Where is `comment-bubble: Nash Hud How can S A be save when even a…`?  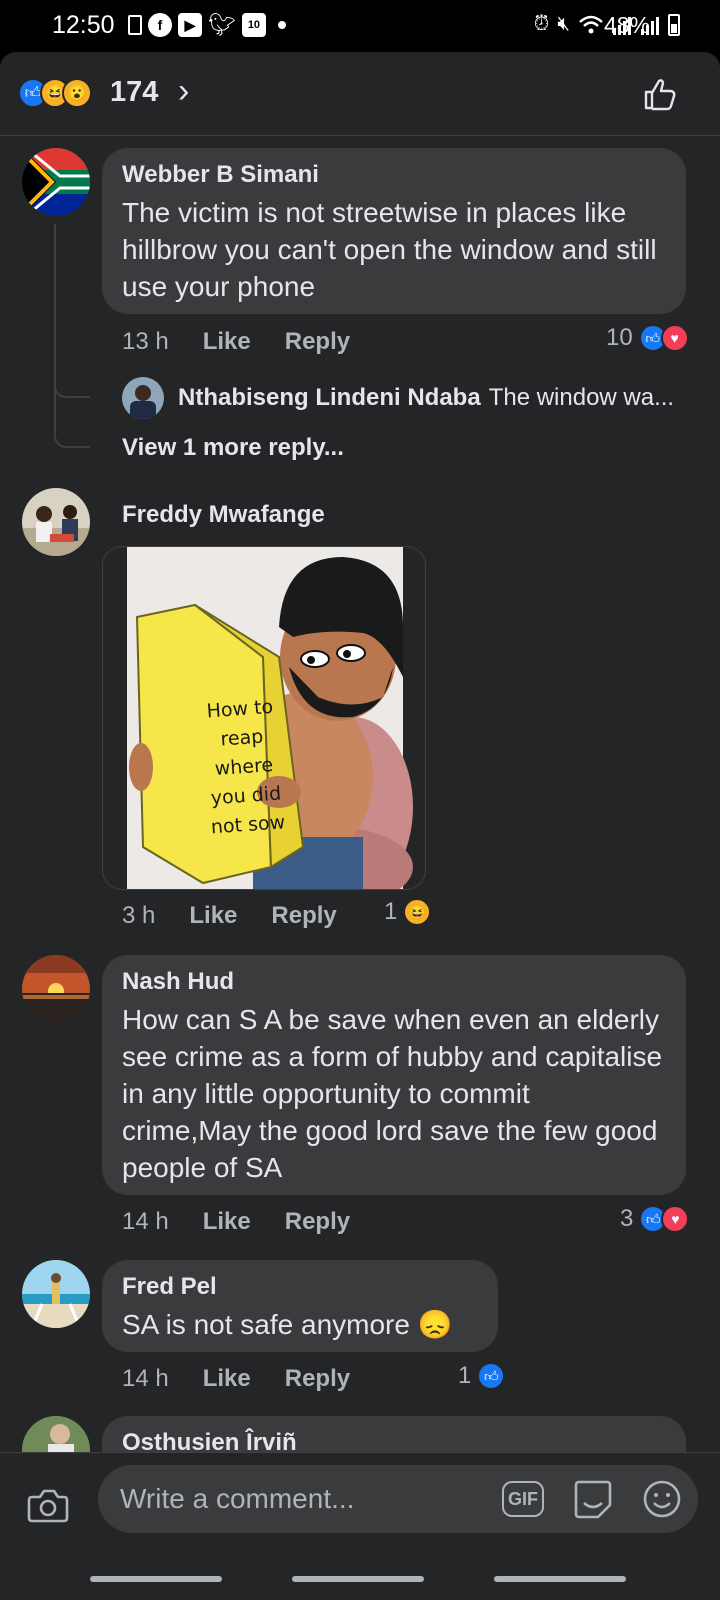 comment-bubble: Nash Hud How can S A be save when even a… is located at coordinates (394, 1075).